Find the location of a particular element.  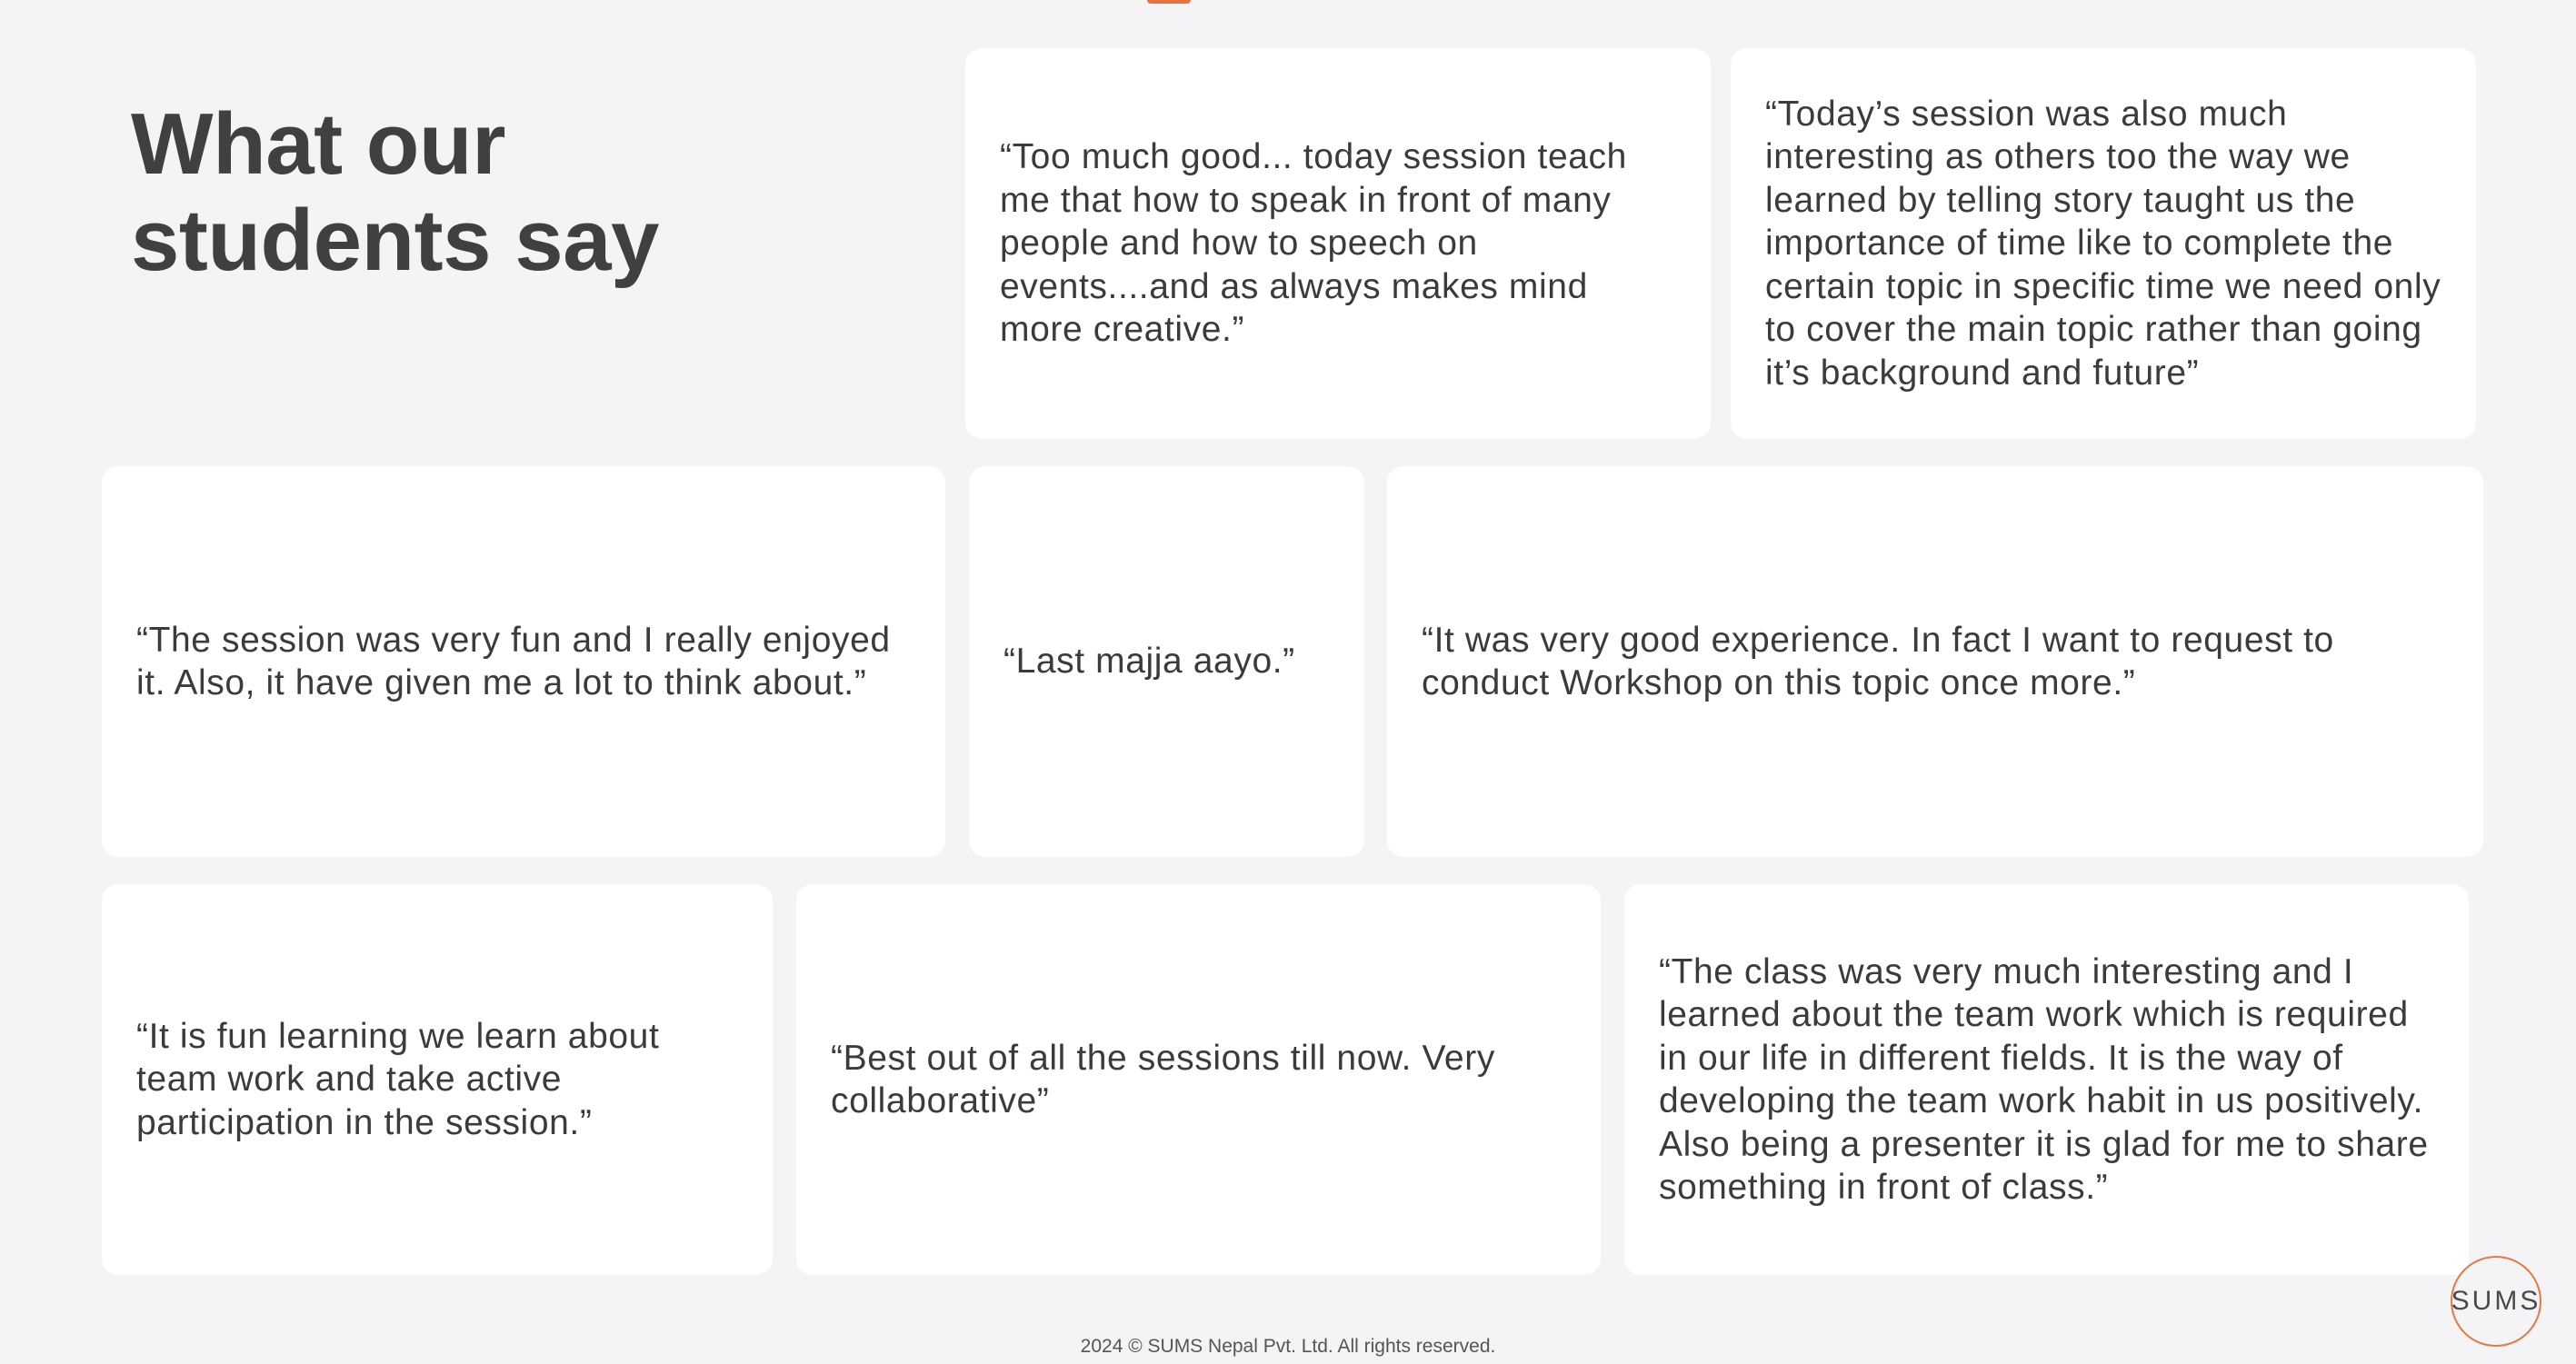

page-title-line-2: students say is located at coordinates (395, 240).